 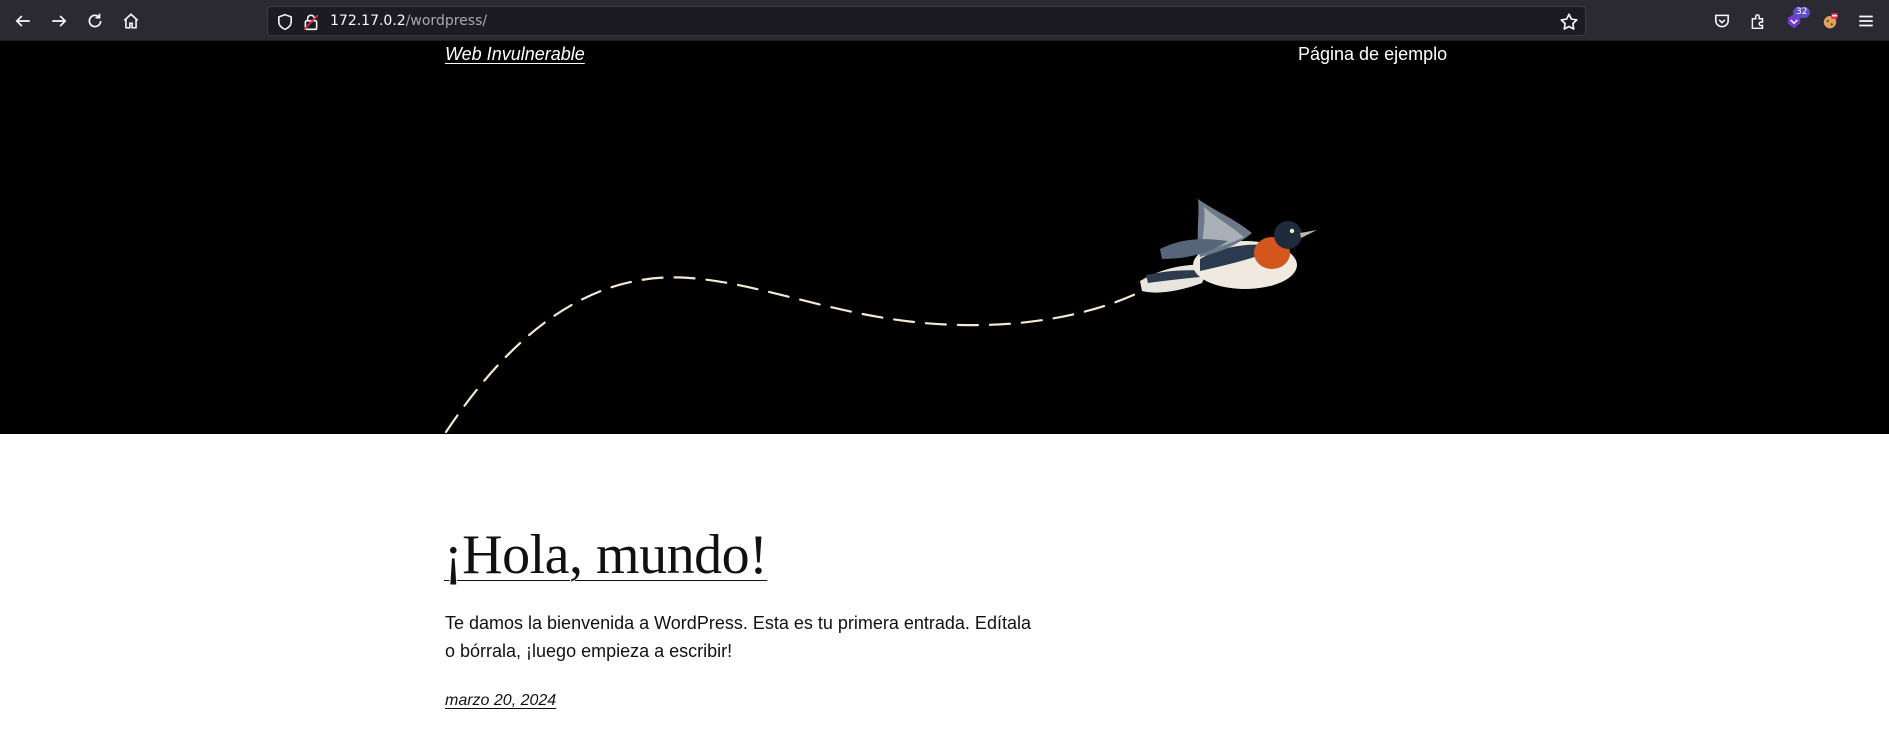 I want to click on menu-icon, so click(x=1866, y=21).